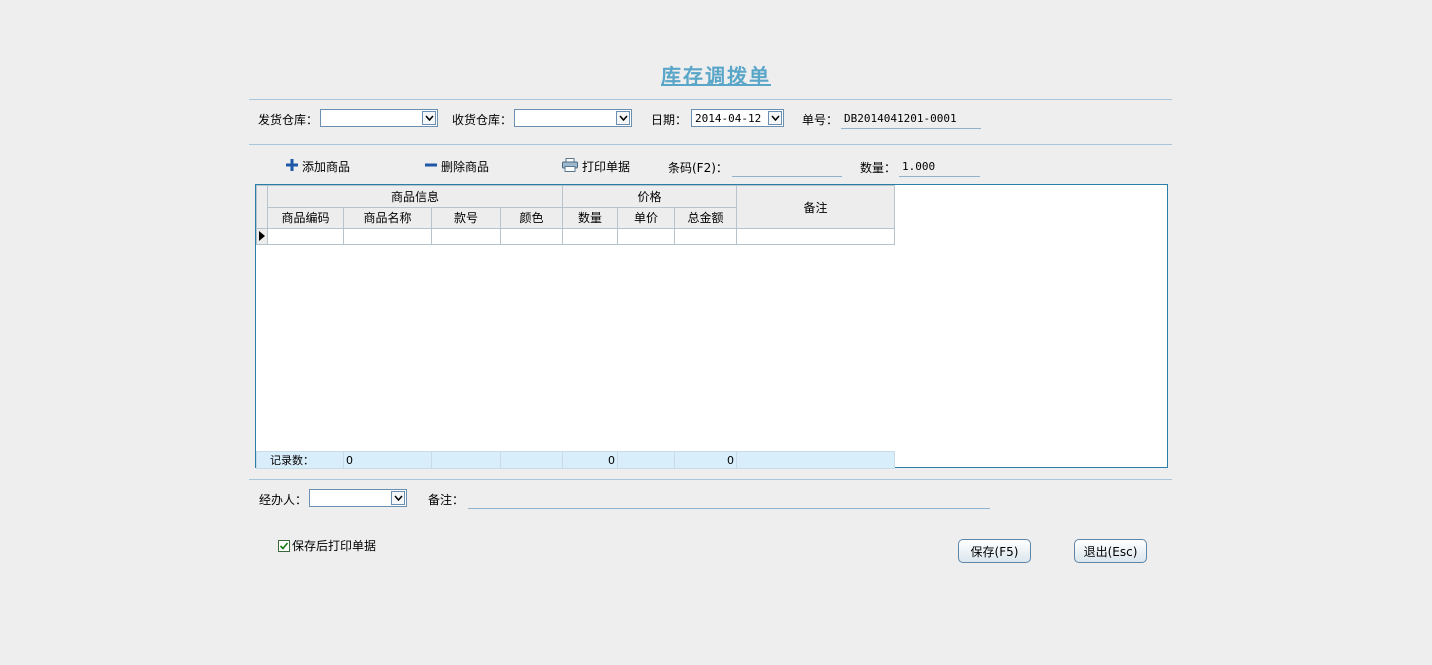 Image resolution: width=1432 pixels, height=665 pixels. Describe the element at coordinates (300, 460) in the screenshot. I see `record-count-label: 记录数：` at that location.